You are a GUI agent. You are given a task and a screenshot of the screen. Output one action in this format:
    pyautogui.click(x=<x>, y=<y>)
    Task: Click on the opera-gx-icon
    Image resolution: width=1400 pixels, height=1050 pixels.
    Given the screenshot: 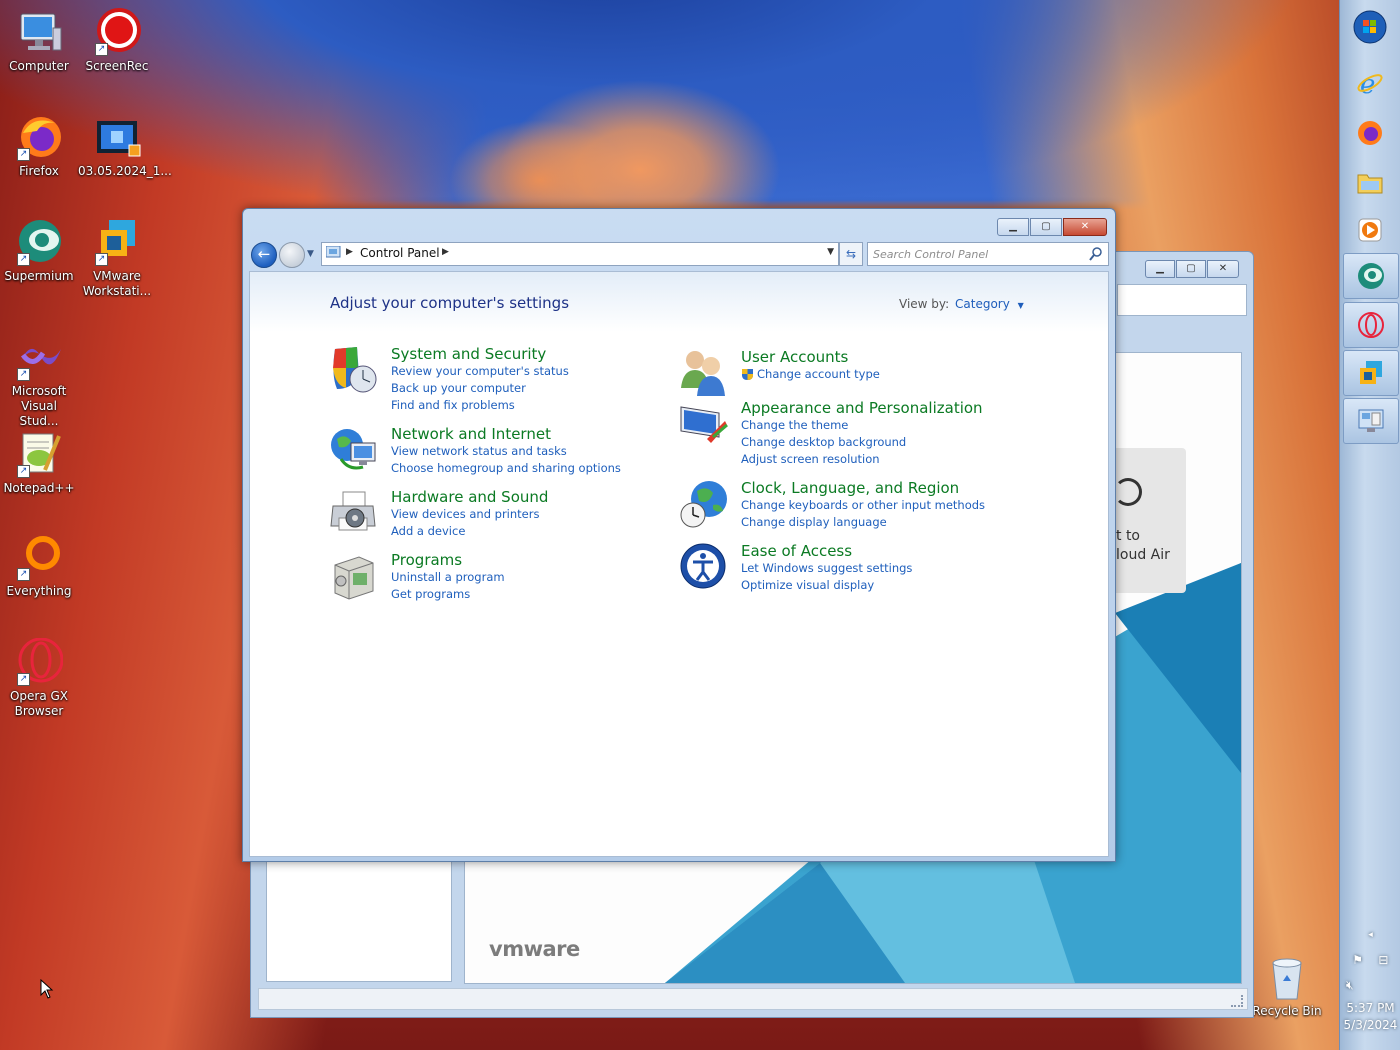 What is the action you would take?
    pyautogui.click(x=1371, y=325)
    